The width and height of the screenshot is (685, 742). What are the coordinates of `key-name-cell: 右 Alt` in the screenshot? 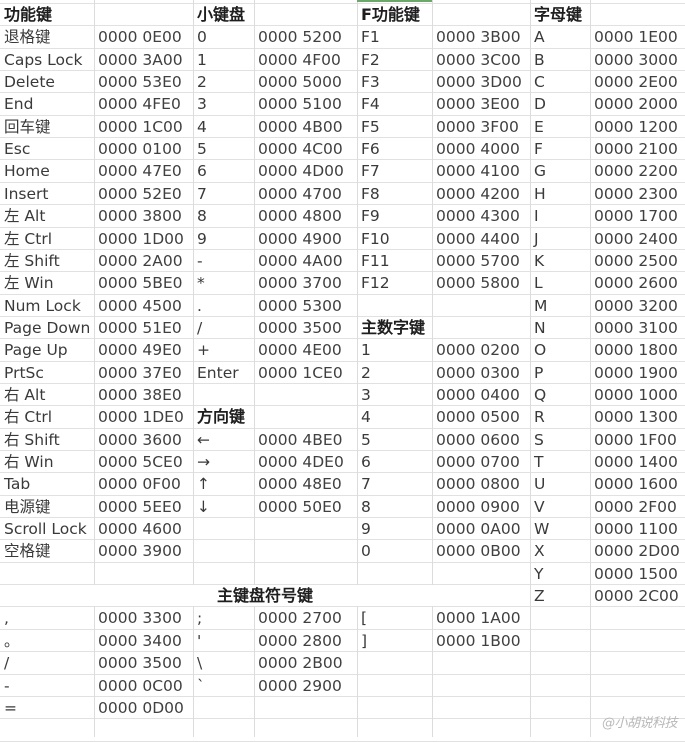 It's located at (47, 395).